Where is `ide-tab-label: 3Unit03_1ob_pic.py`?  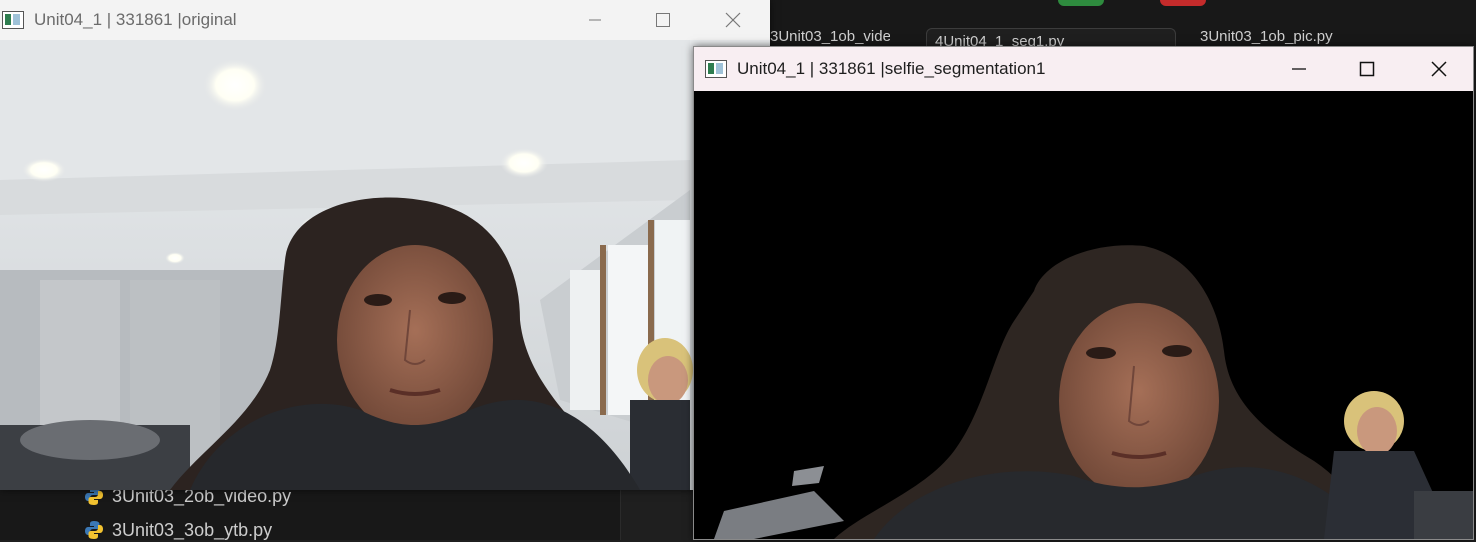
ide-tab-label: 3Unit03_1ob_pic.py is located at coordinates (1266, 36).